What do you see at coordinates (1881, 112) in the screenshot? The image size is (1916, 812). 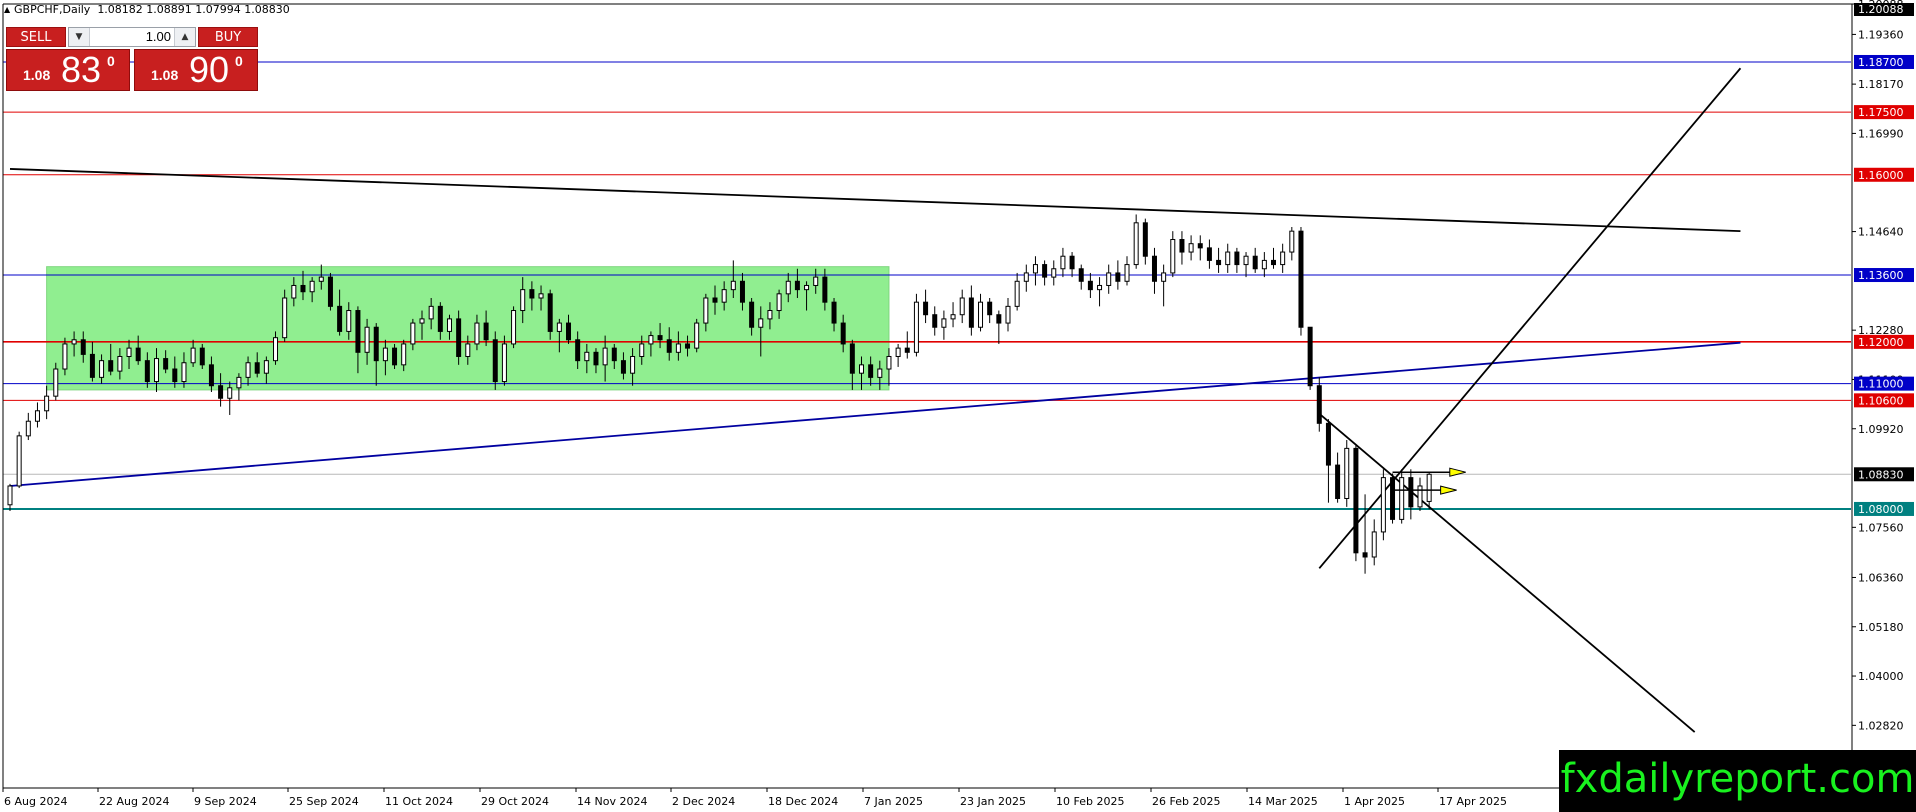 I see `level-label: 1.17500` at bounding box center [1881, 112].